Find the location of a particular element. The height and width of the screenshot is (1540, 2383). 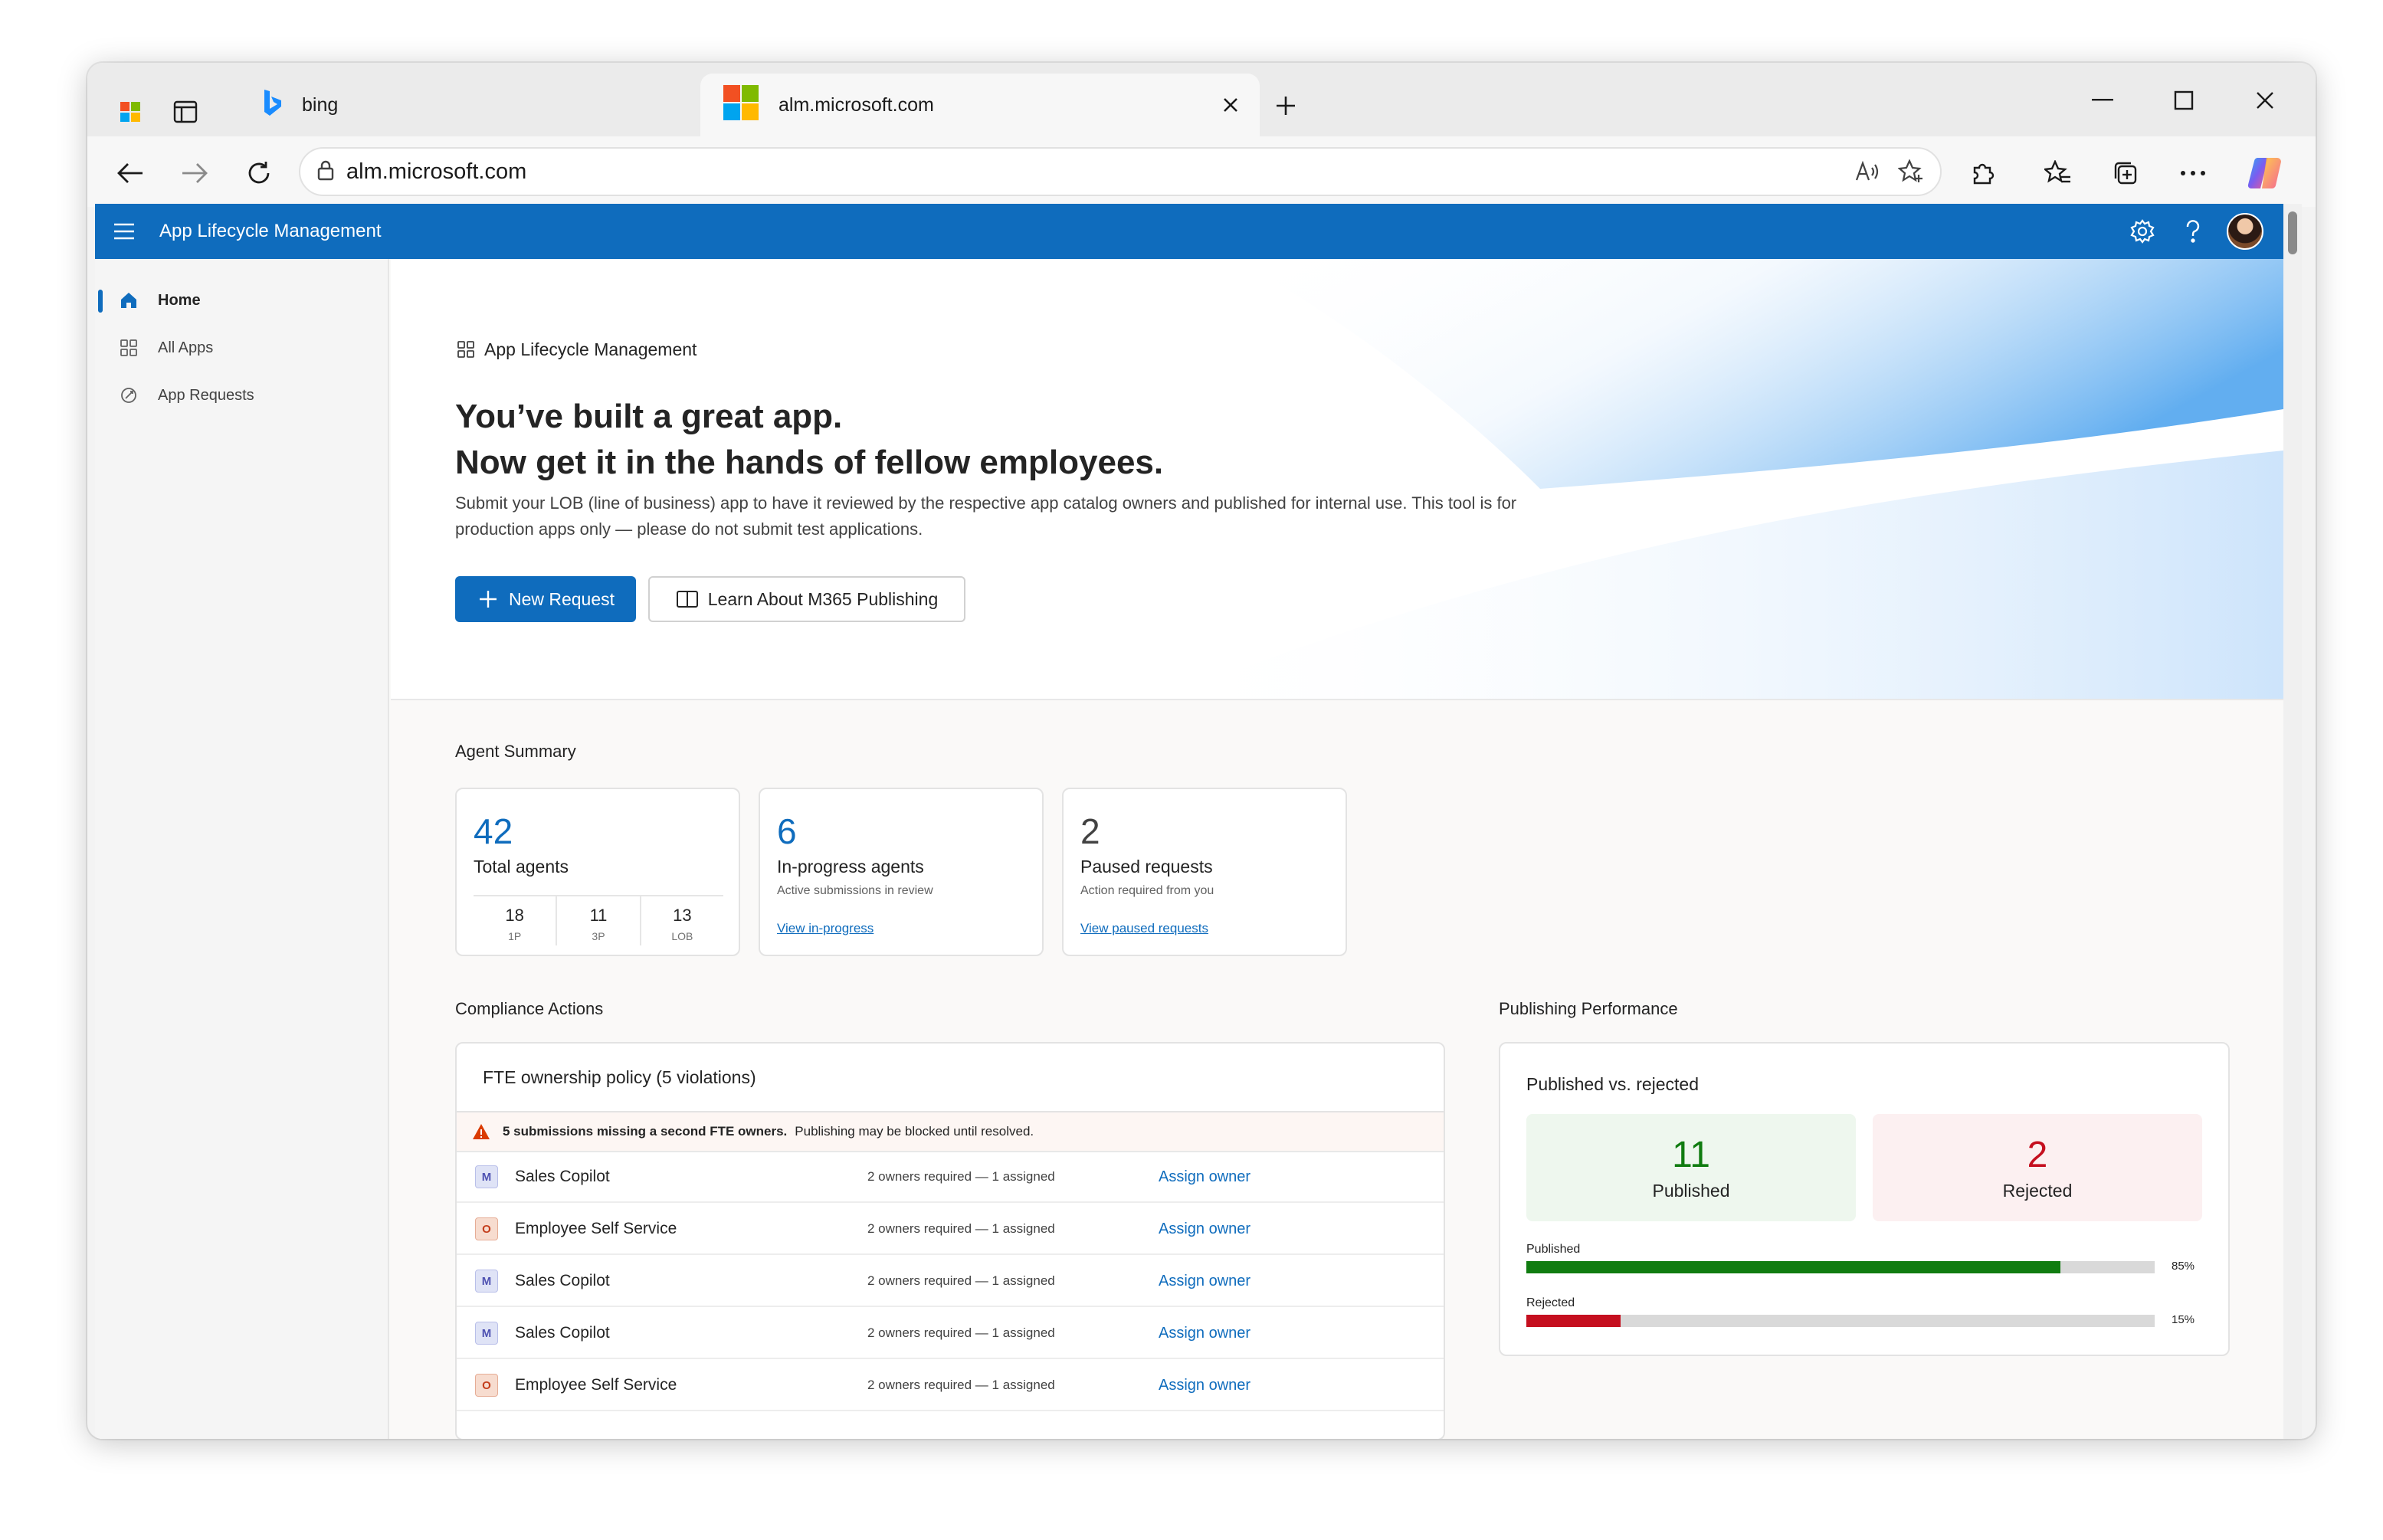

rejected-label: Rejected is located at coordinates (2037, 1191).